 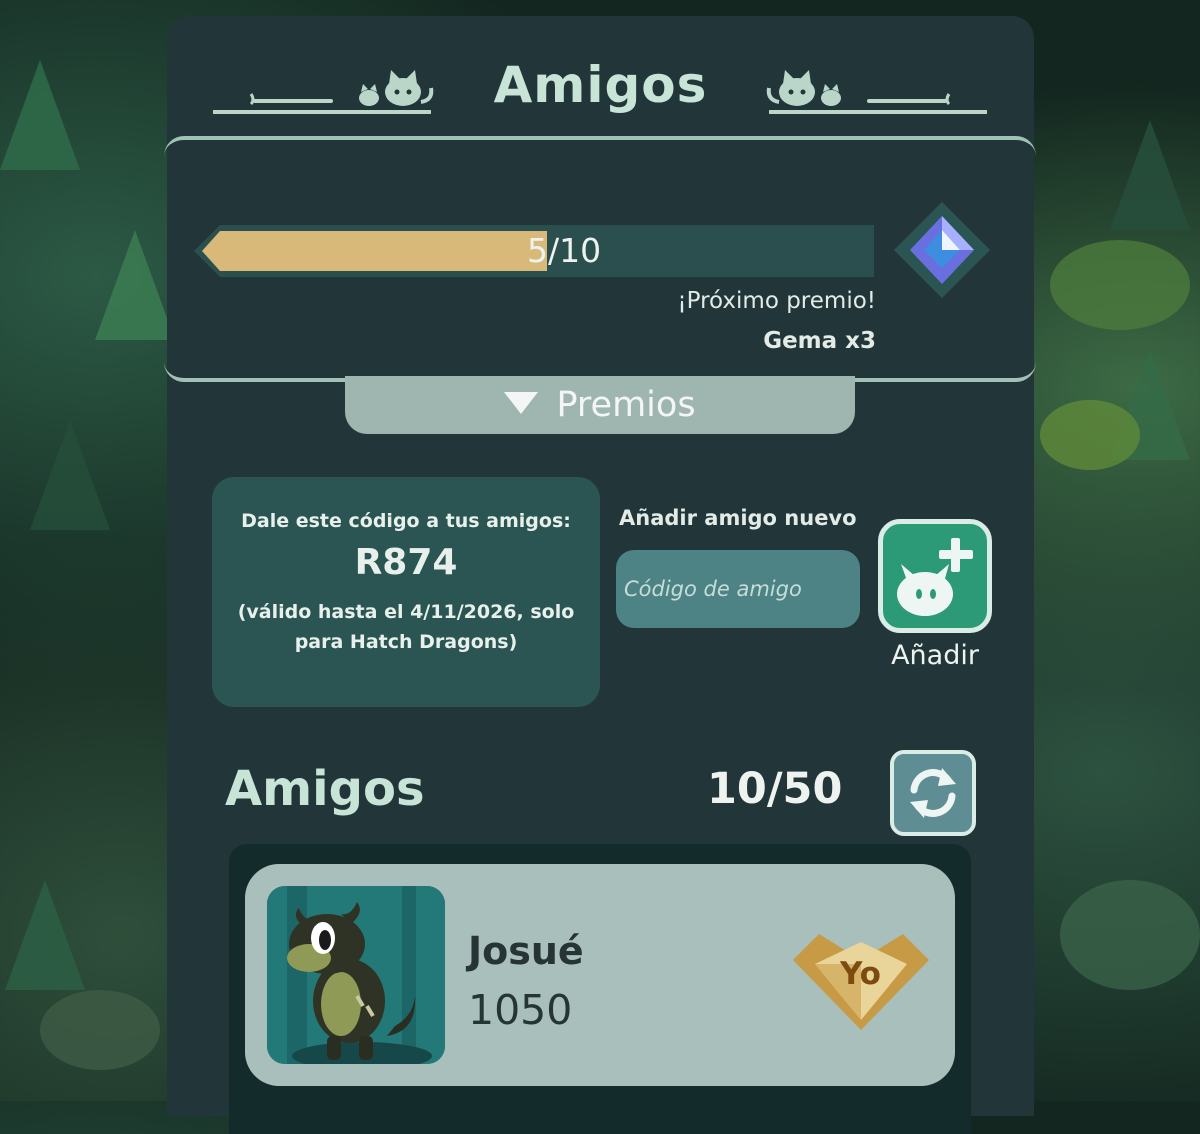 I want to click on cat-plus-icon, so click(x=935, y=577).